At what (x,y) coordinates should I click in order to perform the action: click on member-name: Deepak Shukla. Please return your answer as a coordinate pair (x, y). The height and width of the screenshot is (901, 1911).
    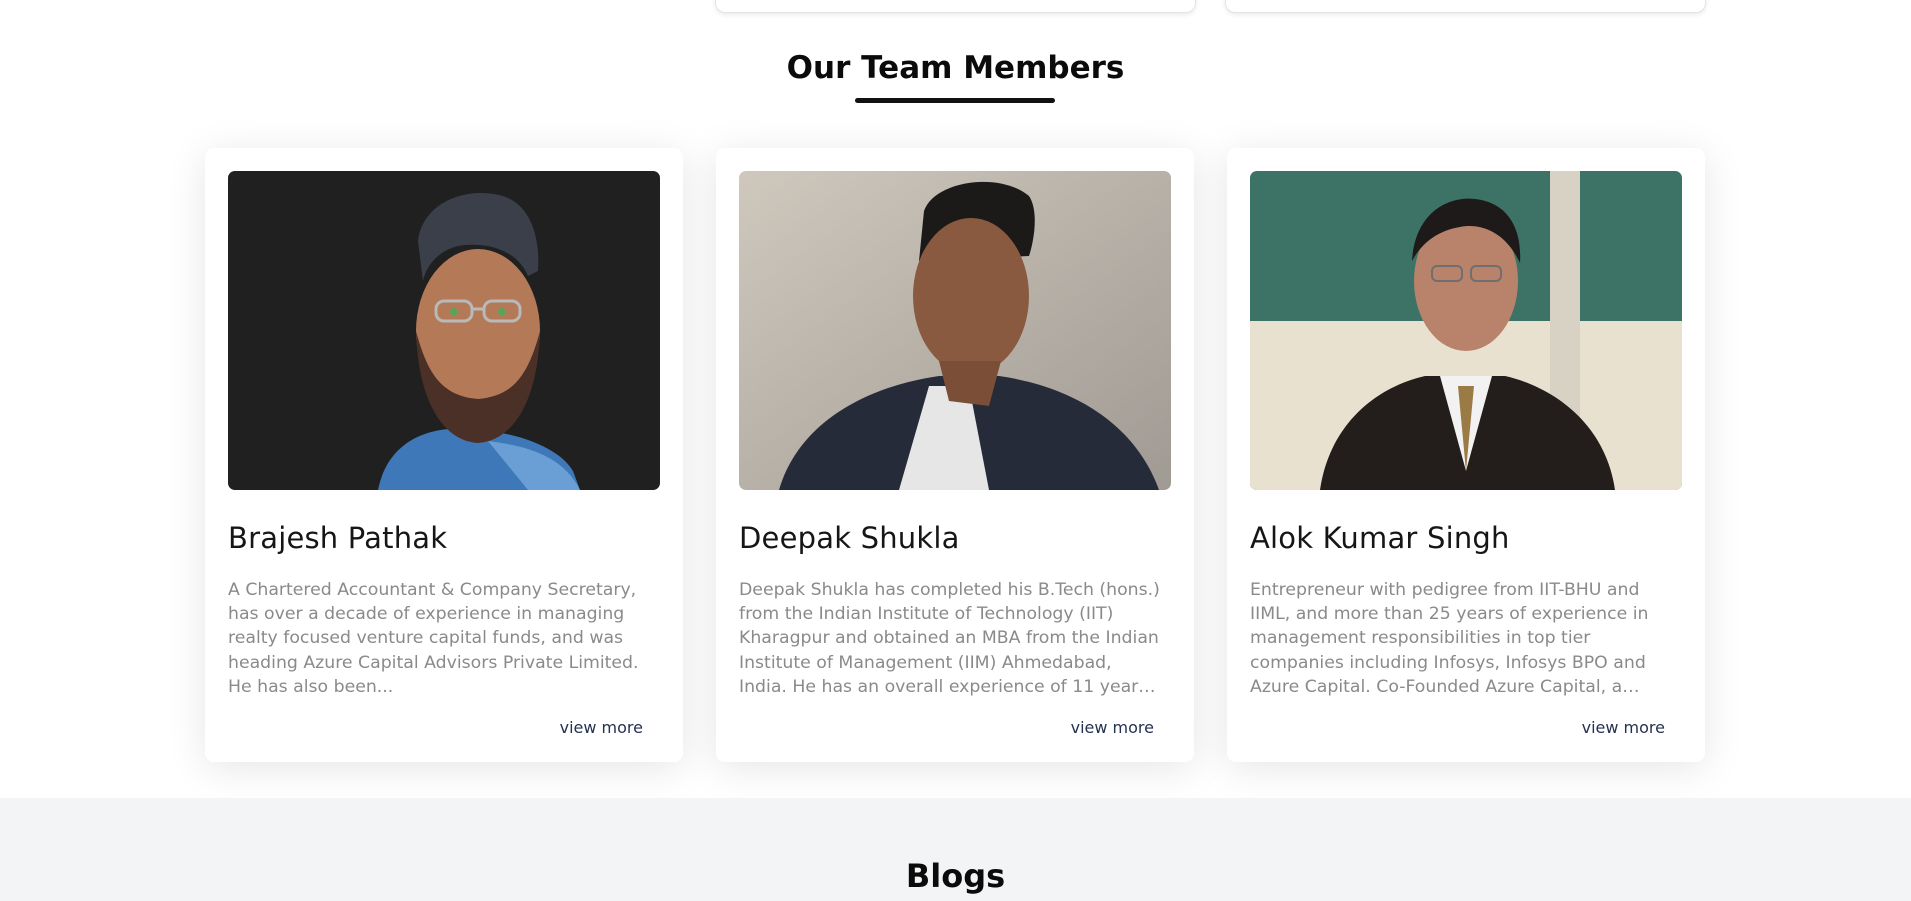
    Looking at the image, I should click on (849, 538).